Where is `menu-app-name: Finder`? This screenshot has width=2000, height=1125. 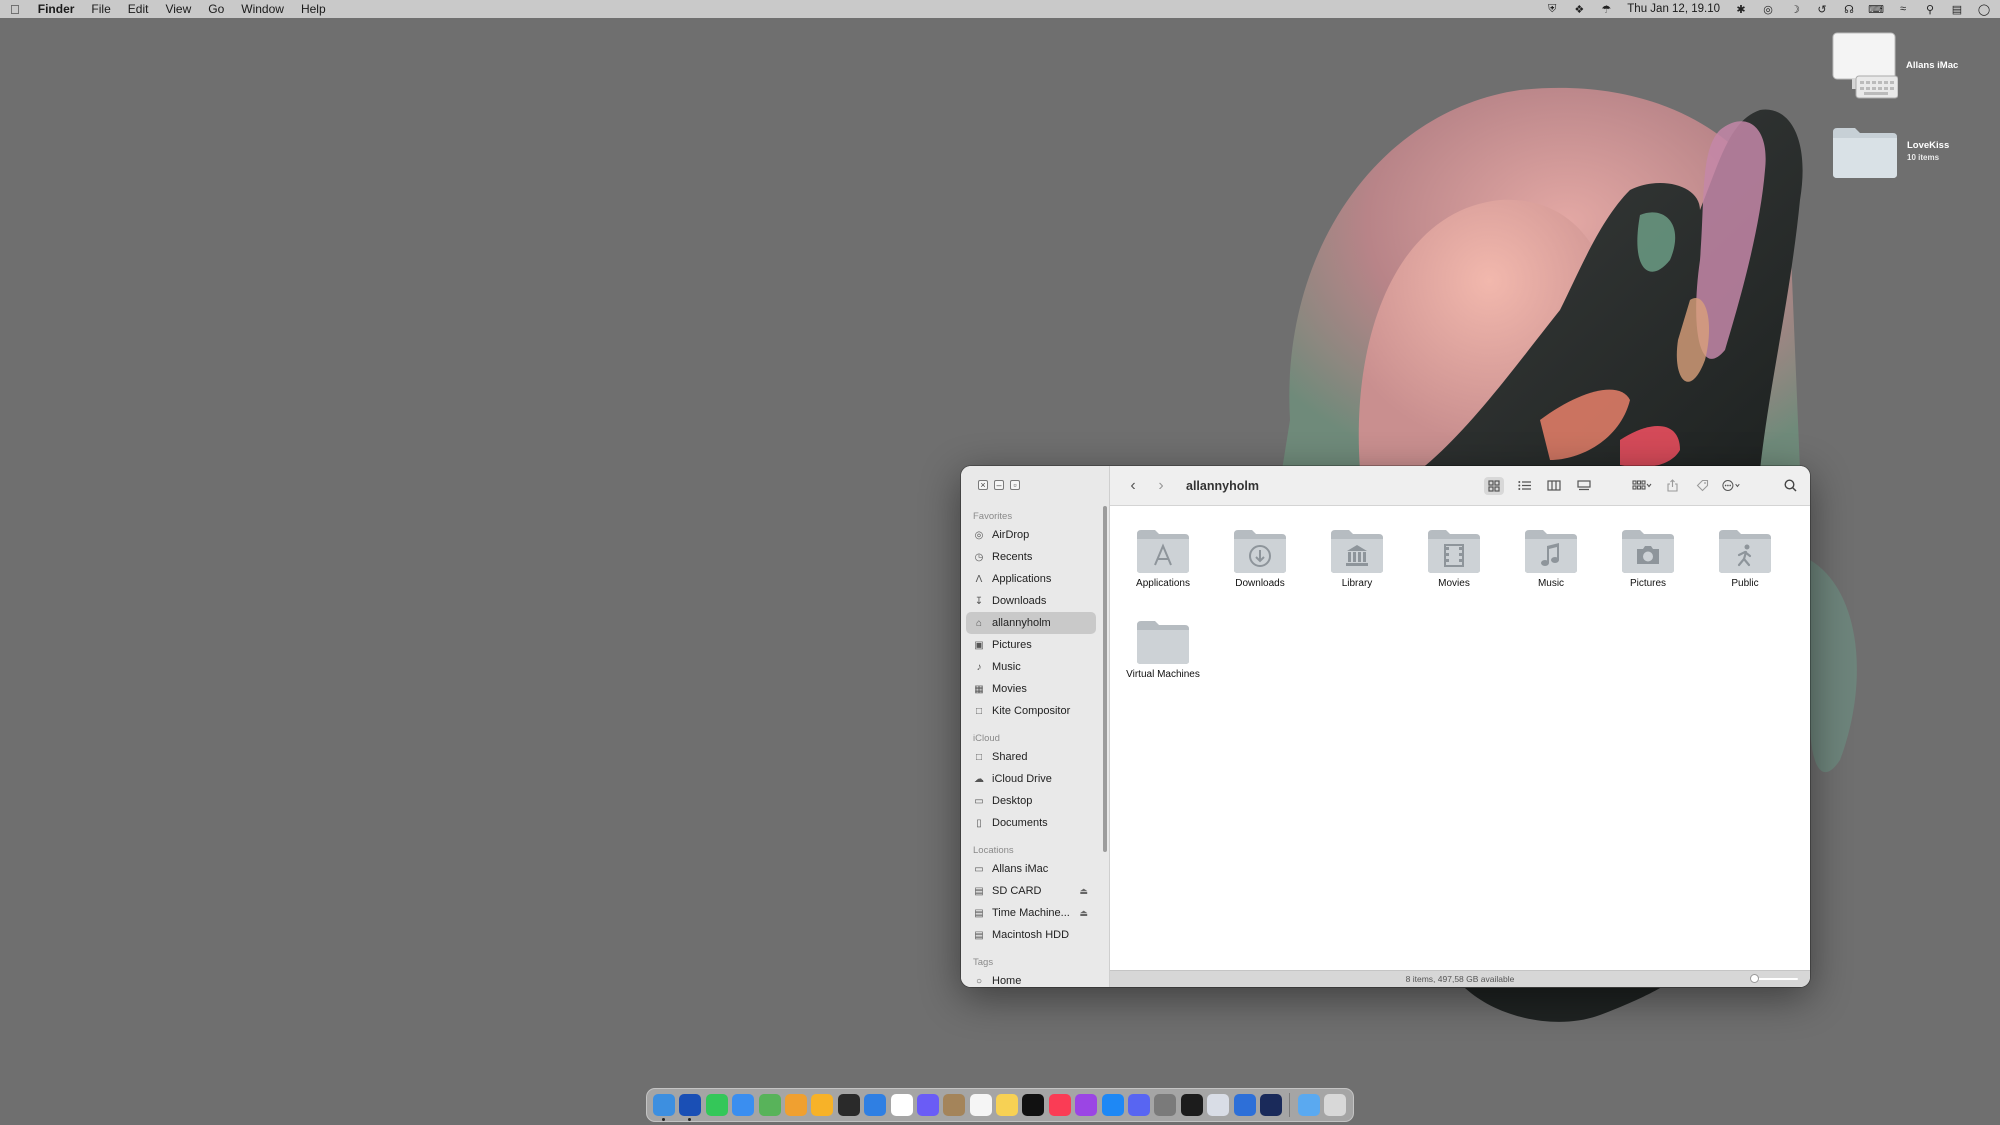 menu-app-name: Finder is located at coordinates (56, 9).